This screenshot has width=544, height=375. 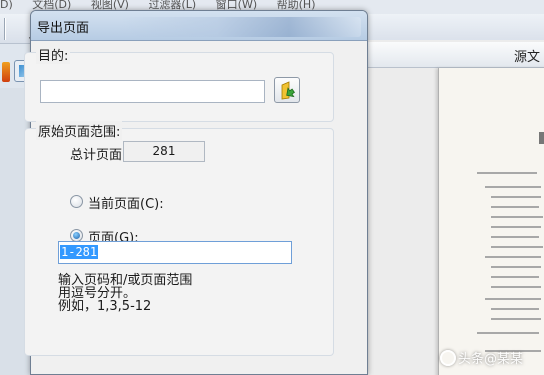 I want to click on document-tab-title: 源文, so click(x=526, y=57).